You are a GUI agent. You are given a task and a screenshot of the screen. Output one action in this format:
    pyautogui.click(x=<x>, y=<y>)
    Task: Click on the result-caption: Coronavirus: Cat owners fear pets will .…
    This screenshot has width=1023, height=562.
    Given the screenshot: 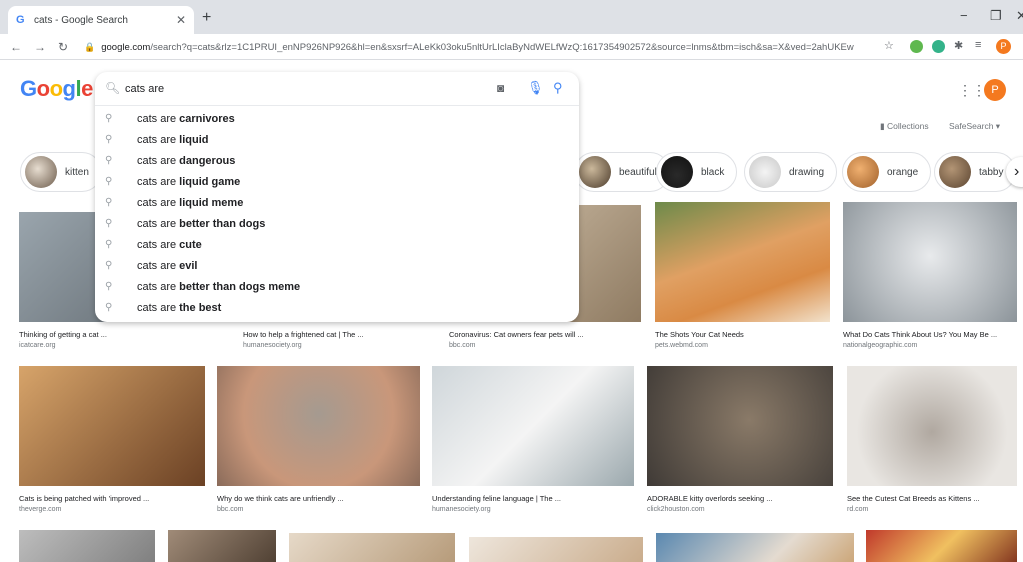 What is the action you would take?
    pyautogui.click(x=545, y=334)
    